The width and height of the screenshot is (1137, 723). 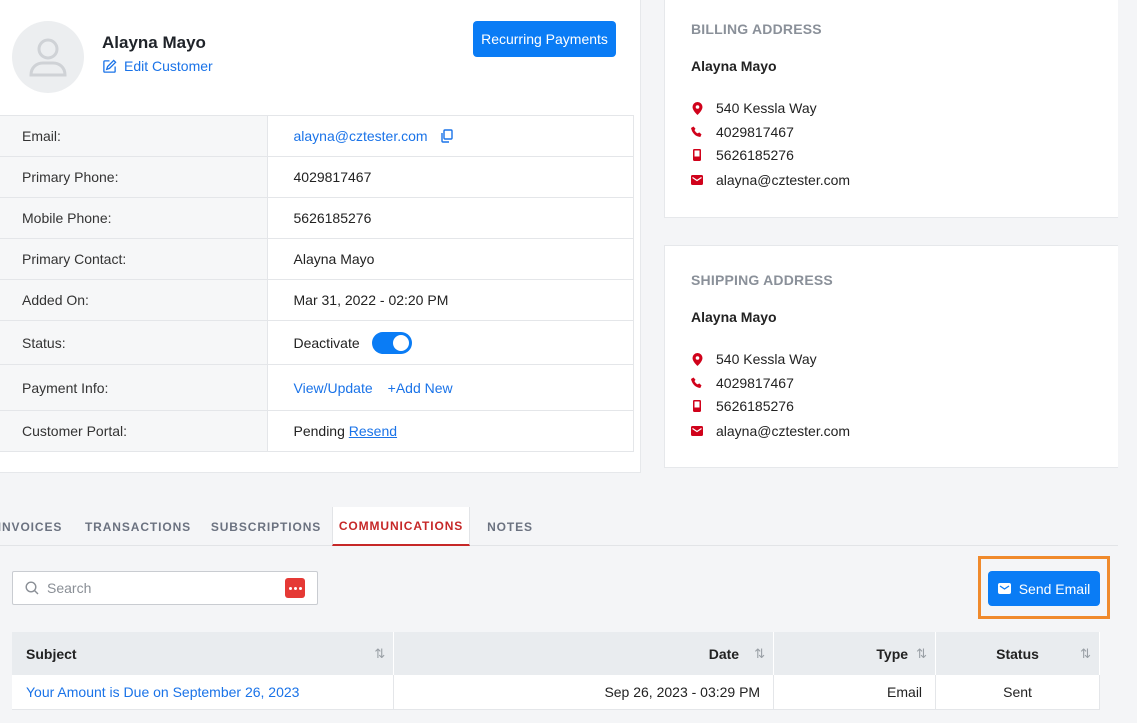 I want to click on more-options-button, so click(x=295, y=588).